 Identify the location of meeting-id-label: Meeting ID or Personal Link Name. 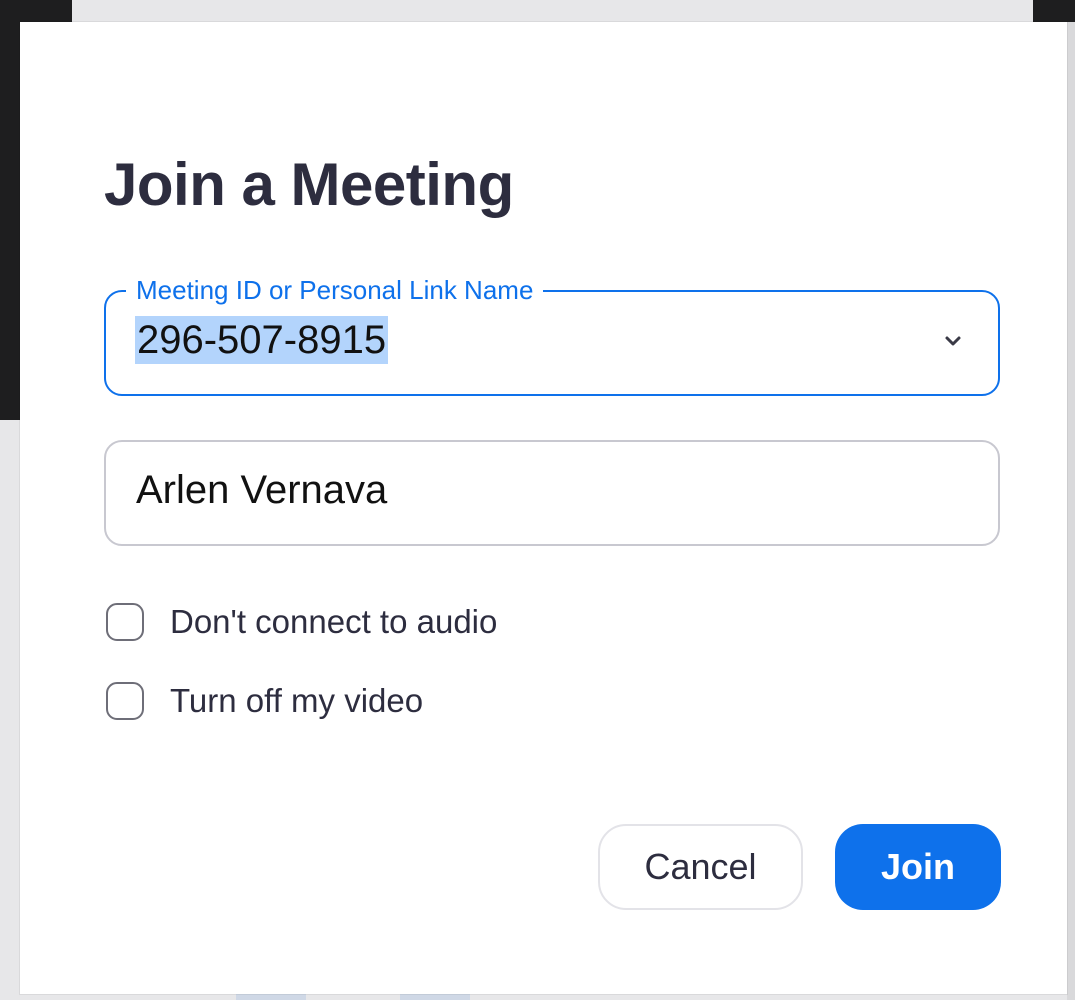
(335, 290).